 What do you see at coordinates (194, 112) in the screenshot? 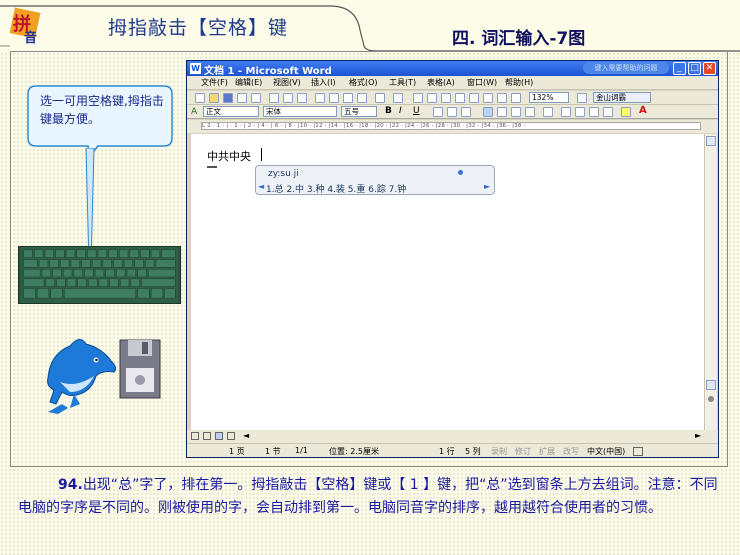
I see `styles-pane-icon: A` at bounding box center [194, 112].